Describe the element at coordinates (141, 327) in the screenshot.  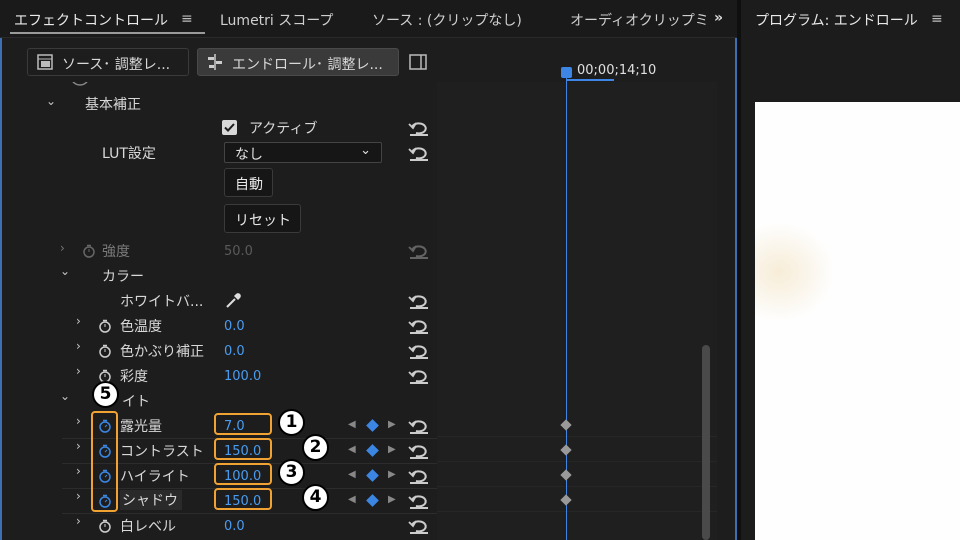
I see `color-temp-label: 色温度` at that location.